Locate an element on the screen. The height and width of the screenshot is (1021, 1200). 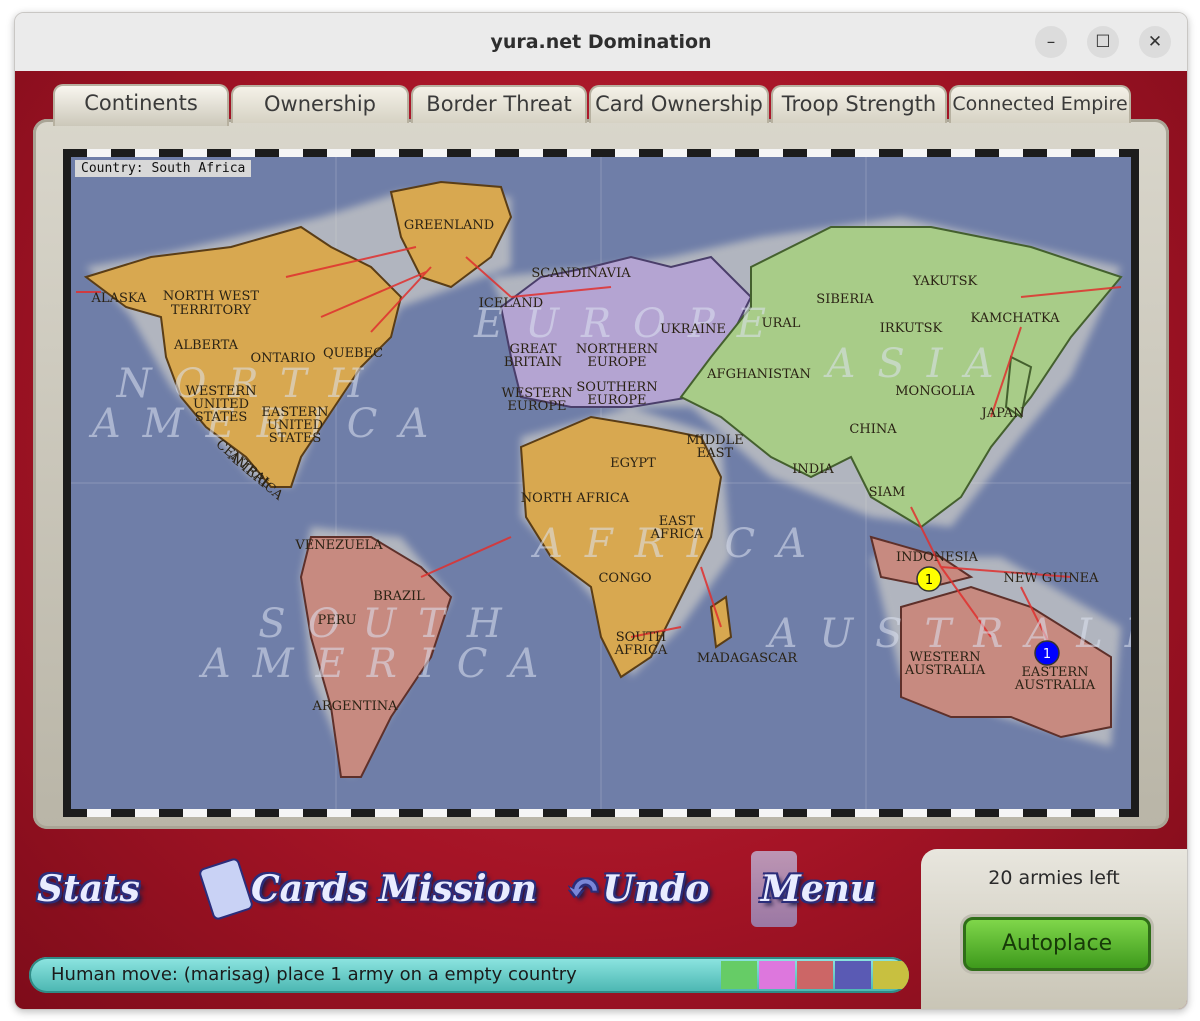
undo-button: ↶ Undo is located at coordinates (638, 889).